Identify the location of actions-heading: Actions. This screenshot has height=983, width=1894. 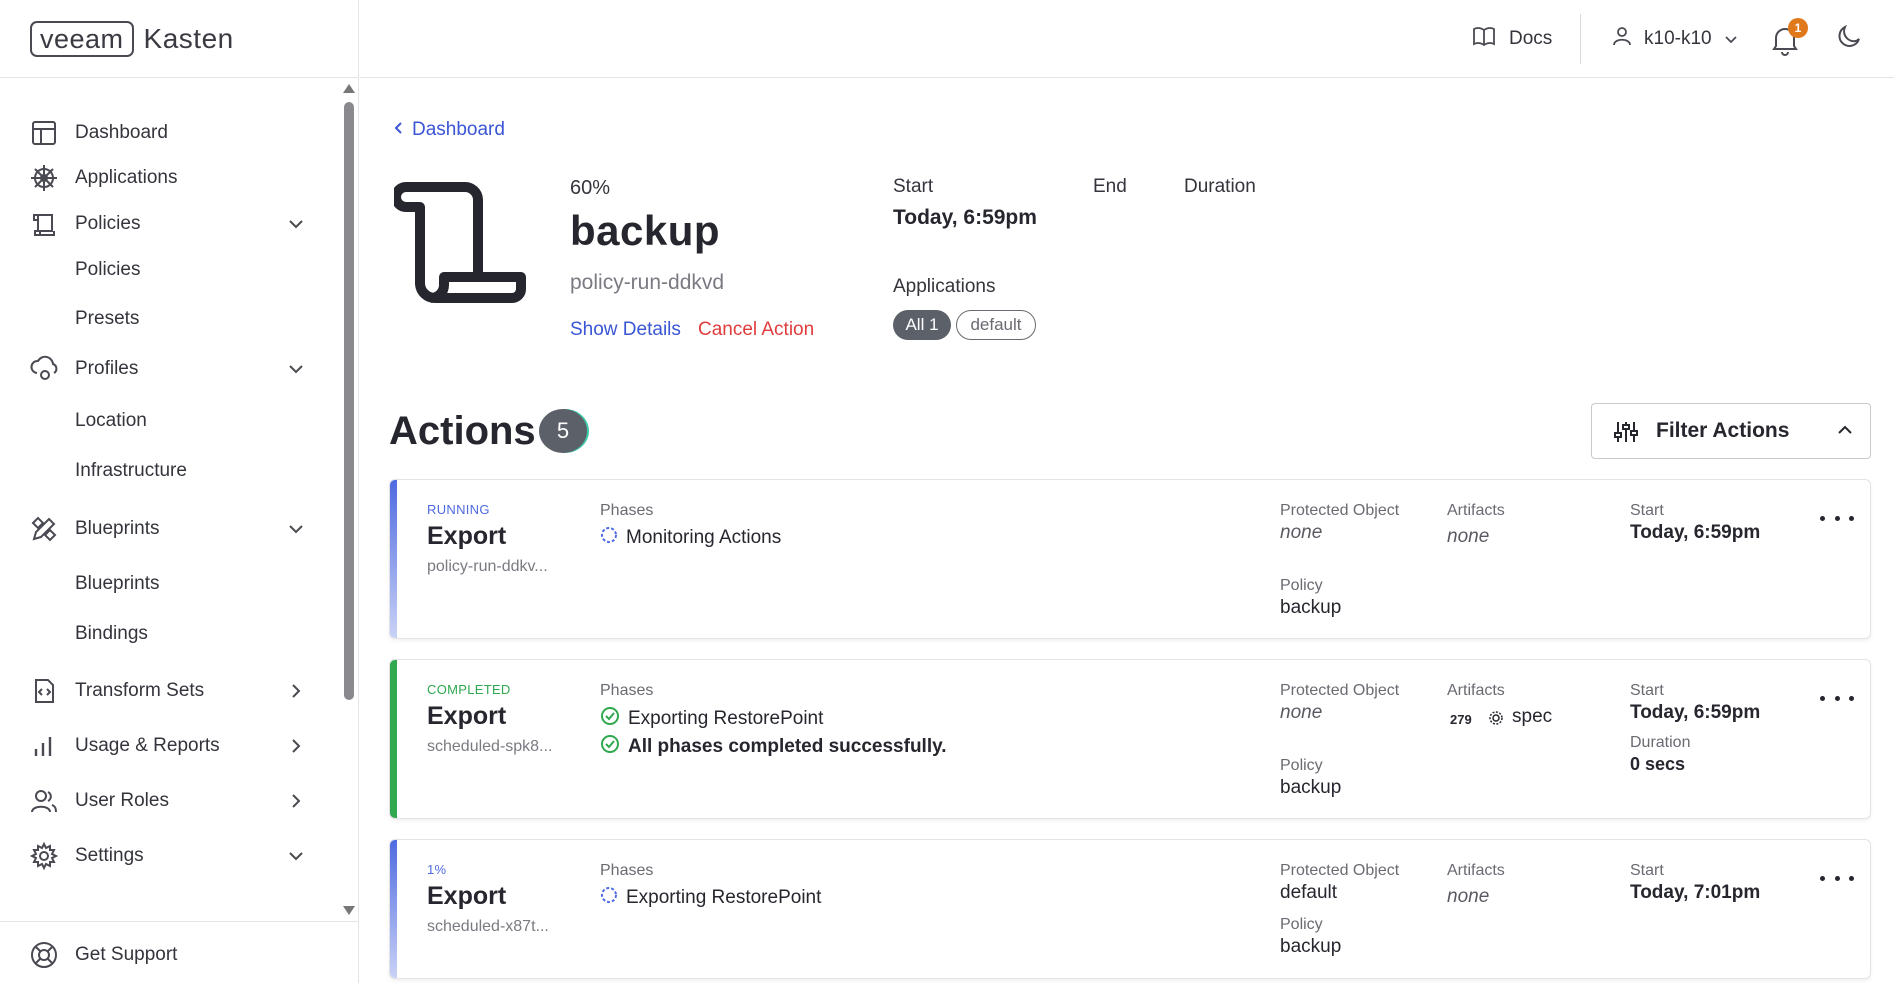
(462, 431).